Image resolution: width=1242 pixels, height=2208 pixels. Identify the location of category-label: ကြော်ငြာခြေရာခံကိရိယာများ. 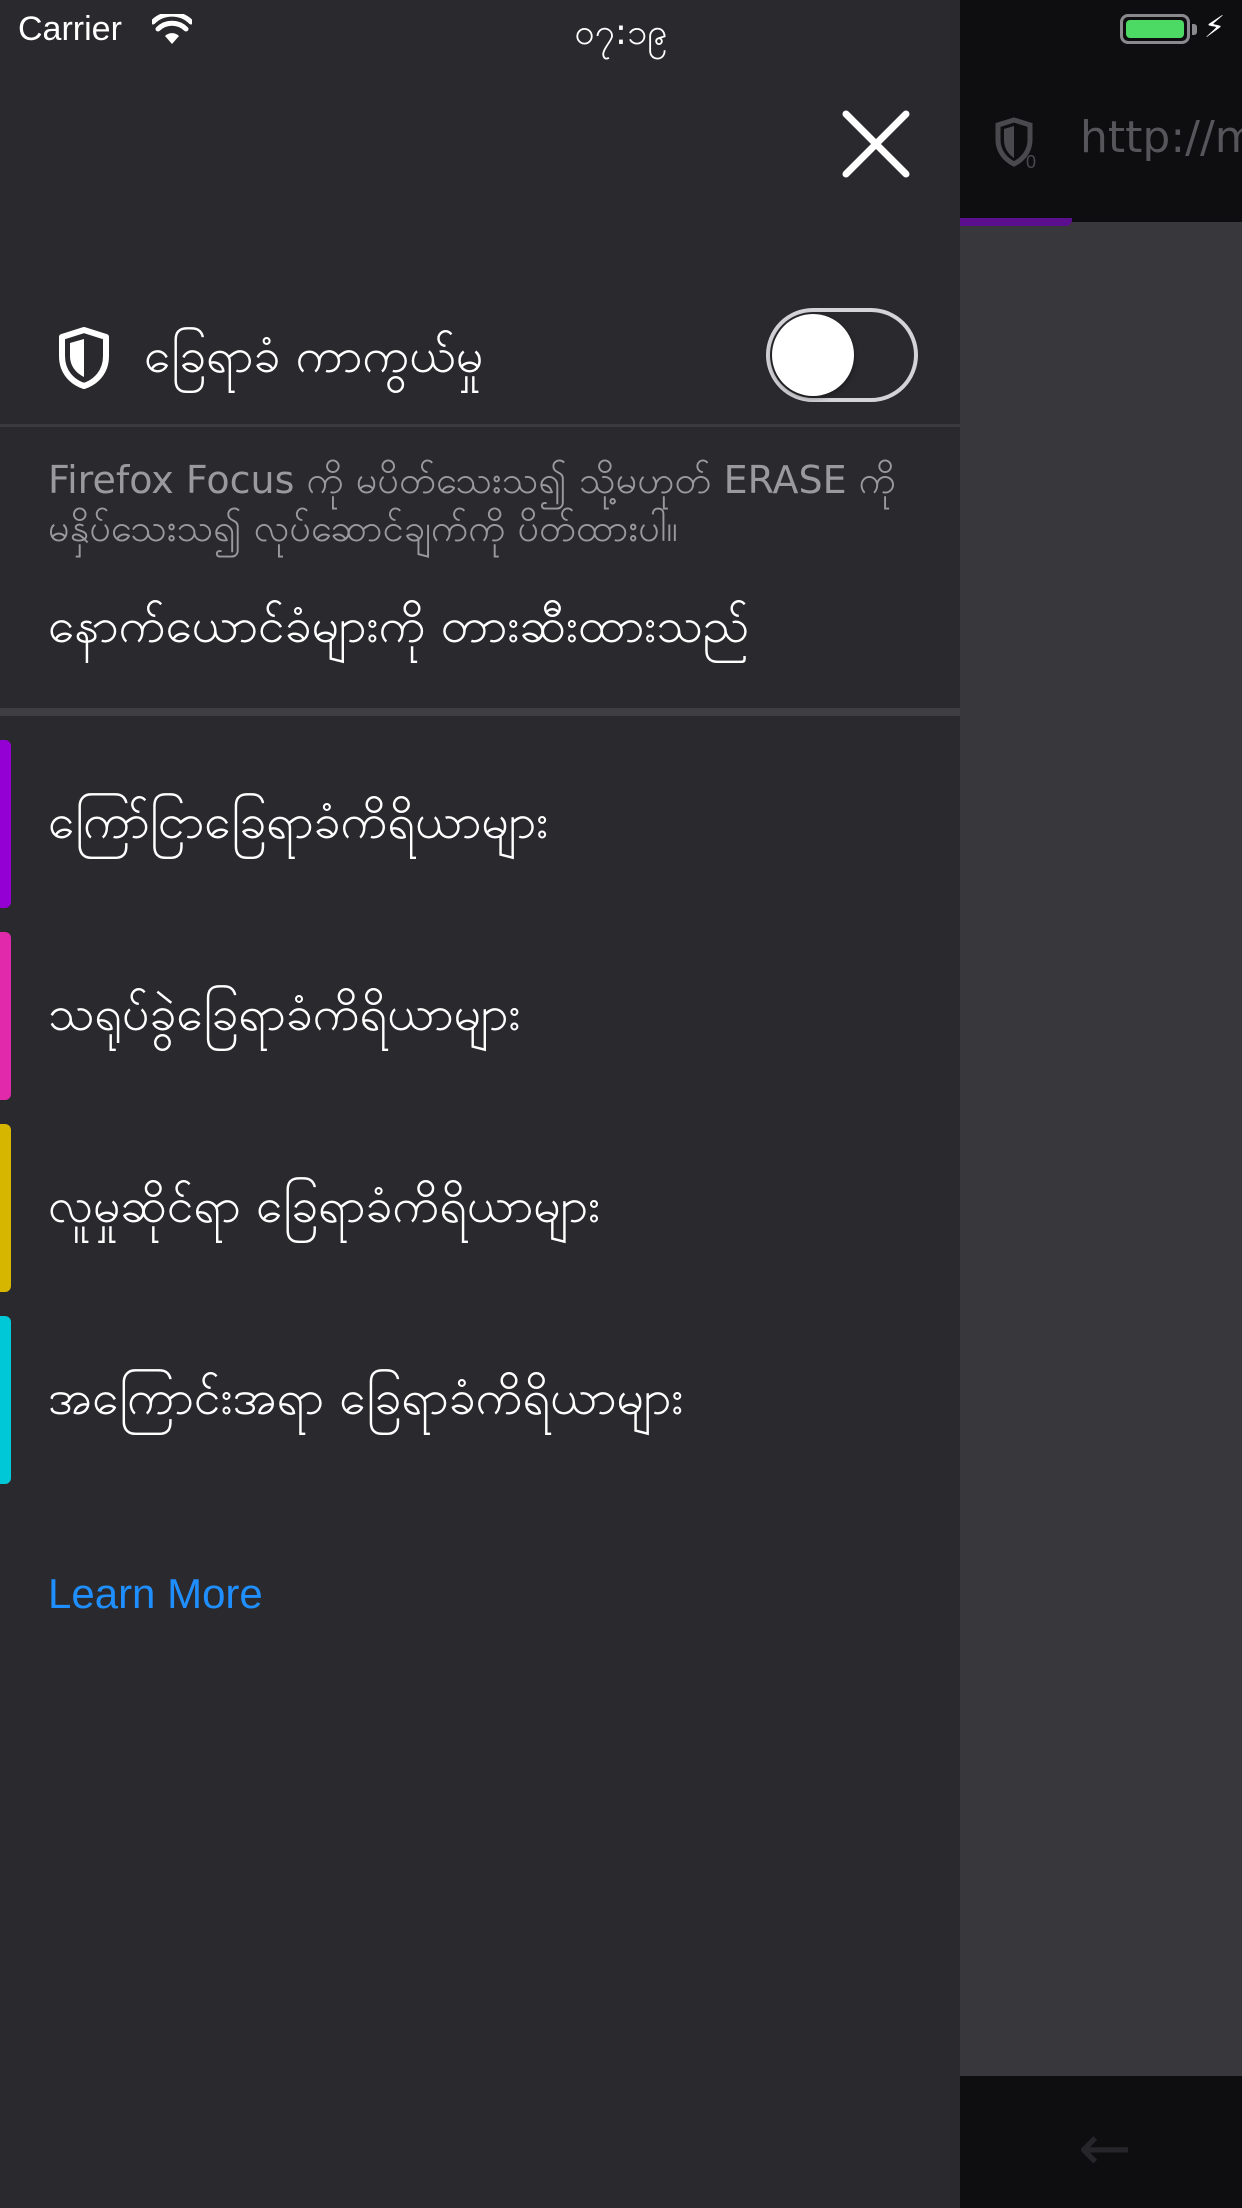
(298, 822).